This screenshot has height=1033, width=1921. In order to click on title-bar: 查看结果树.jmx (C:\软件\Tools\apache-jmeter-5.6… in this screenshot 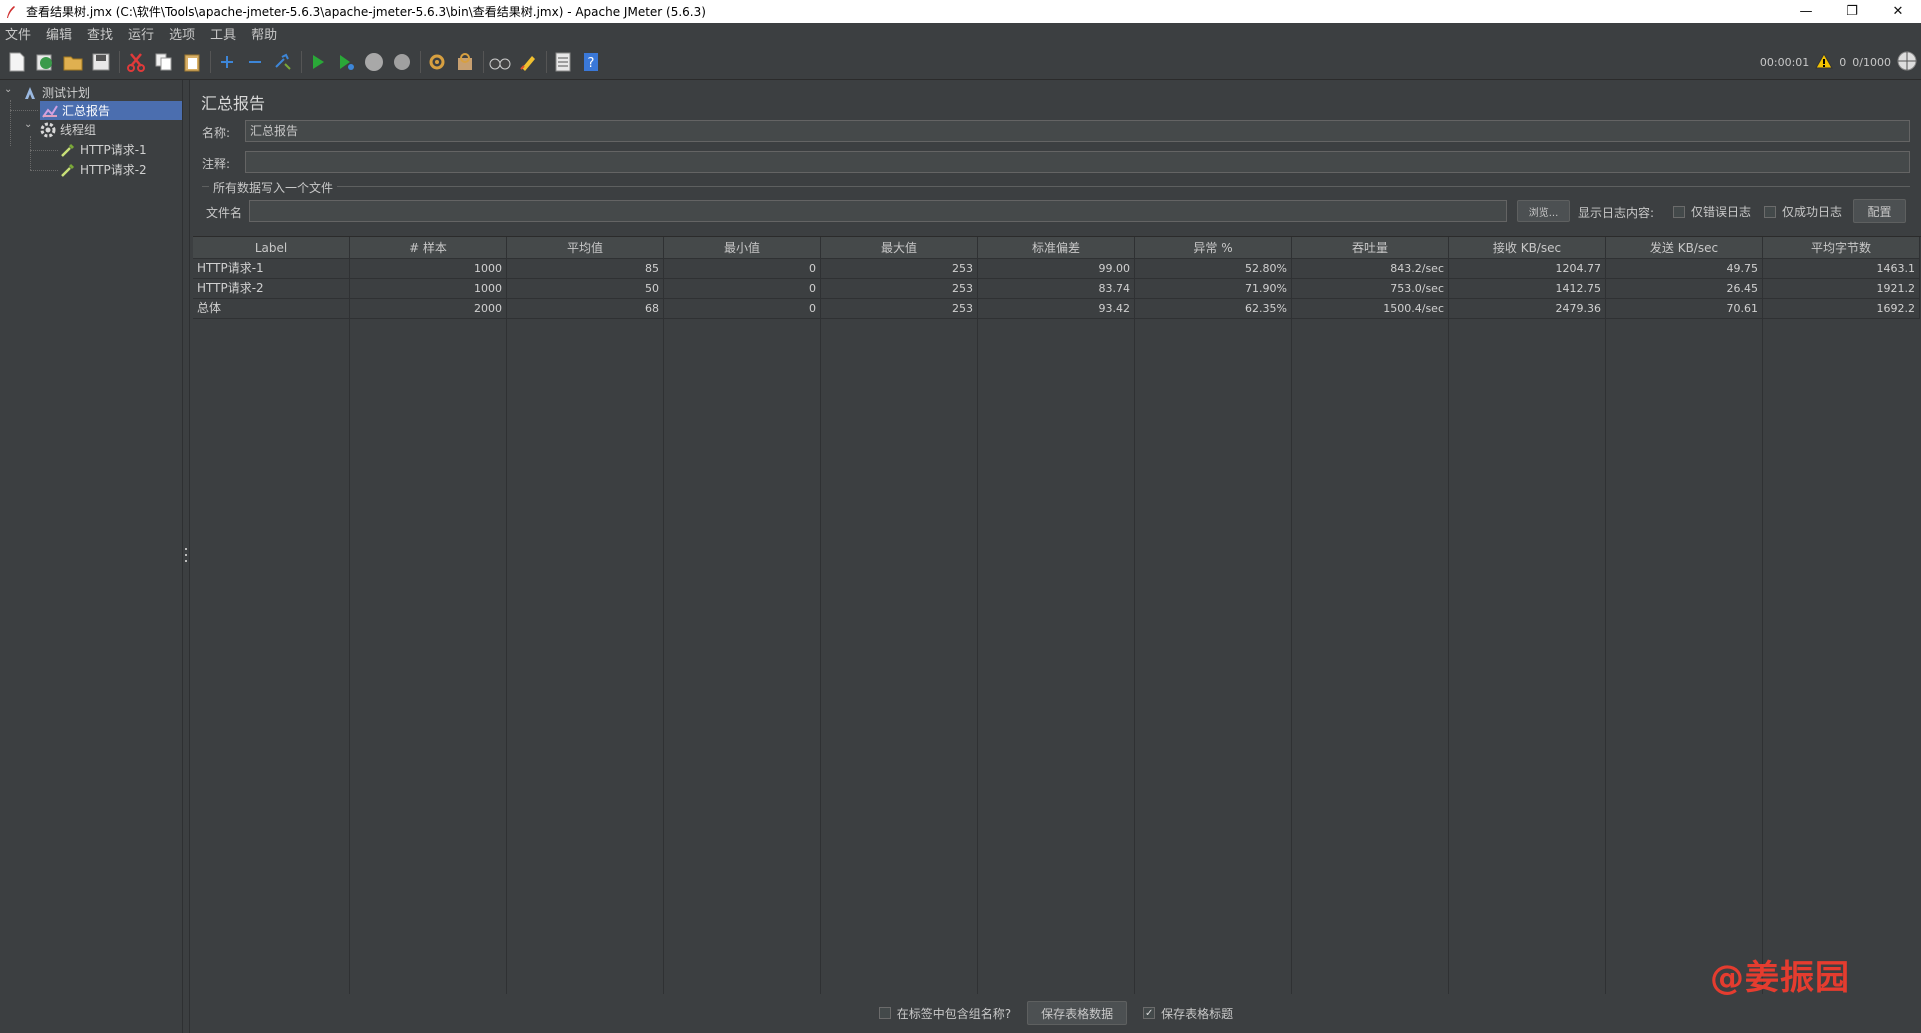, I will do `click(960, 11)`.